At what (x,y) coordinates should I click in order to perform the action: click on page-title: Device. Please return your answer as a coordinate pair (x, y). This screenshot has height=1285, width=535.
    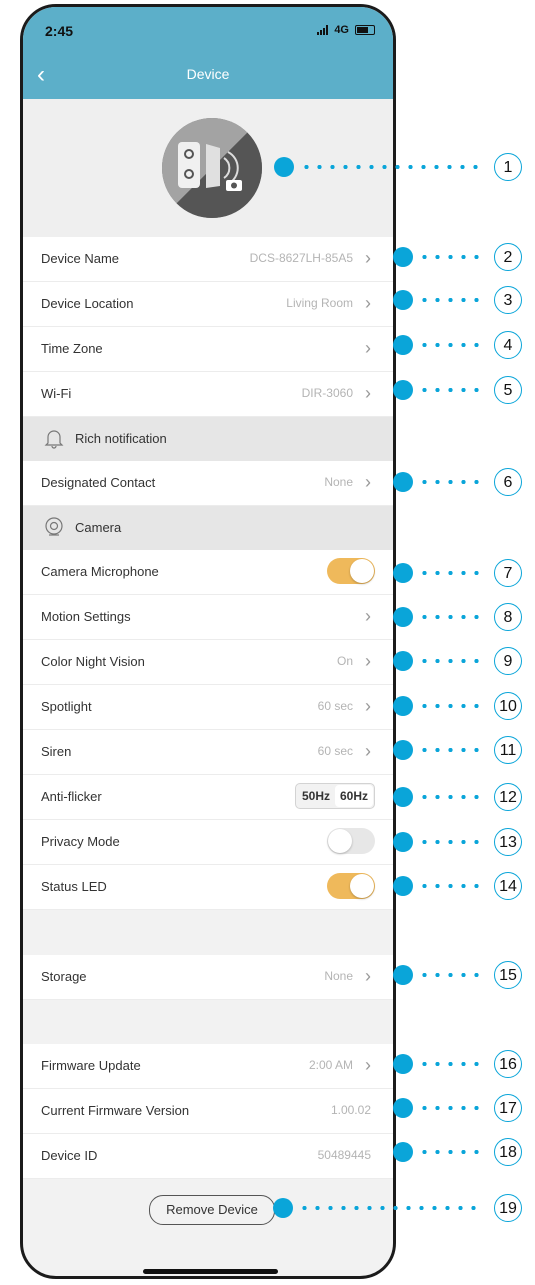
    Looking at the image, I should click on (208, 74).